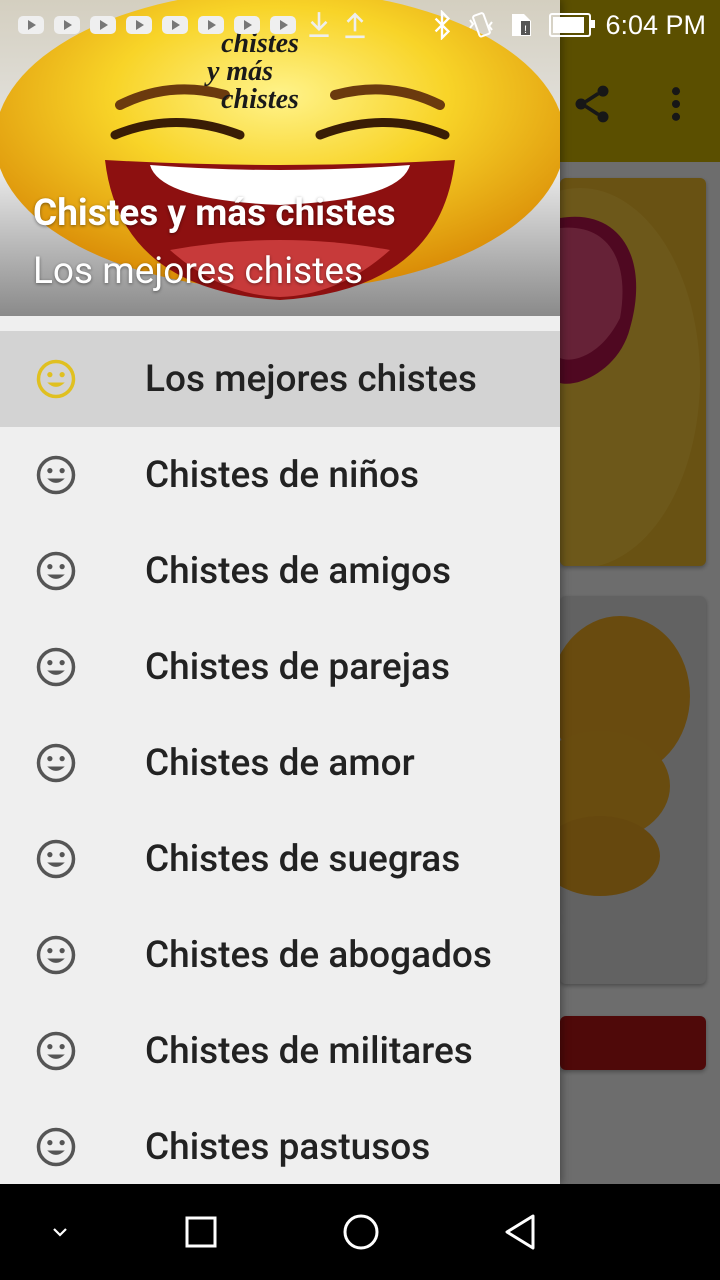 Image resolution: width=720 pixels, height=1280 pixels. I want to click on drawer-item-los-mejores-chistes: Los mejores chistes, so click(280, 379).